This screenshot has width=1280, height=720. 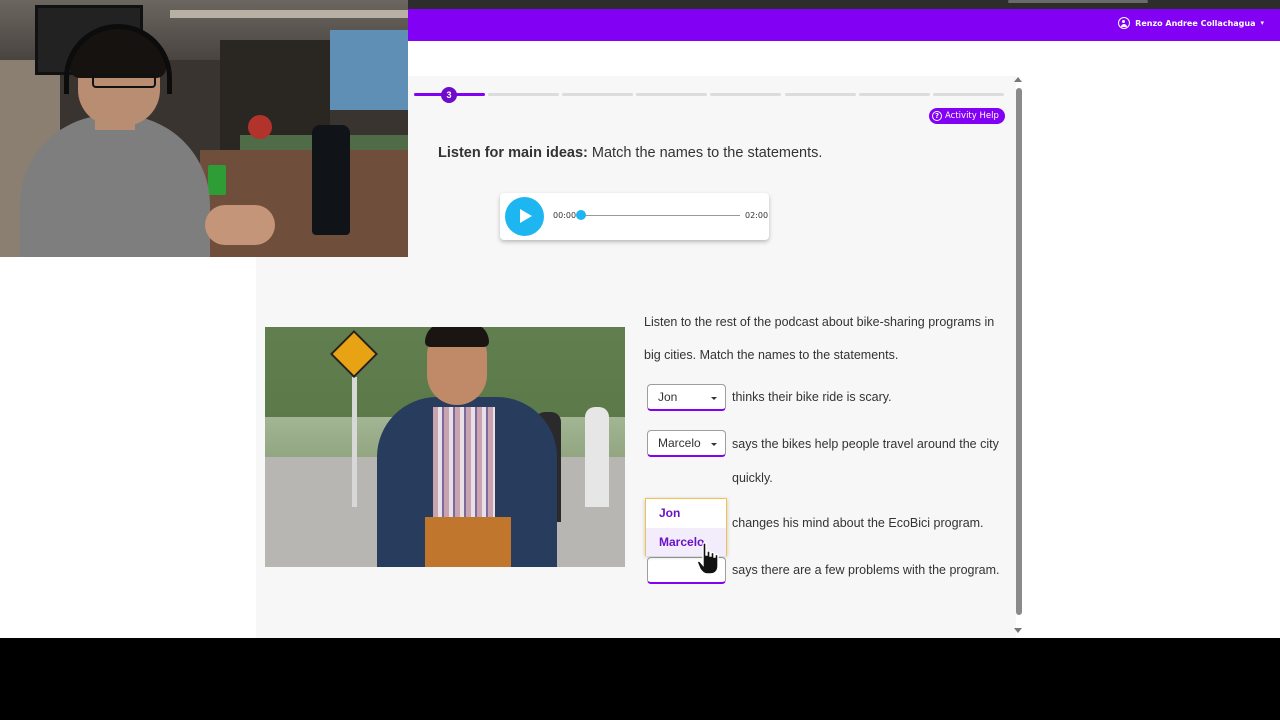 I want to click on name-select-2: Marcelo, so click(x=686, y=443).